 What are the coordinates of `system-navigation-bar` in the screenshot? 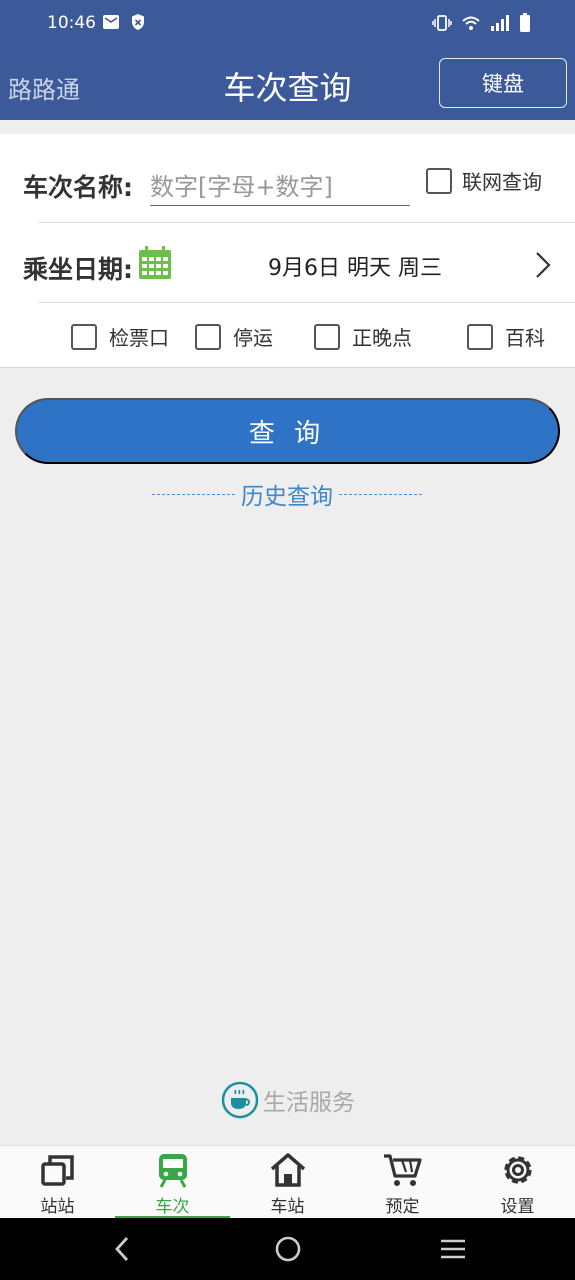 It's located at (287, 1249).